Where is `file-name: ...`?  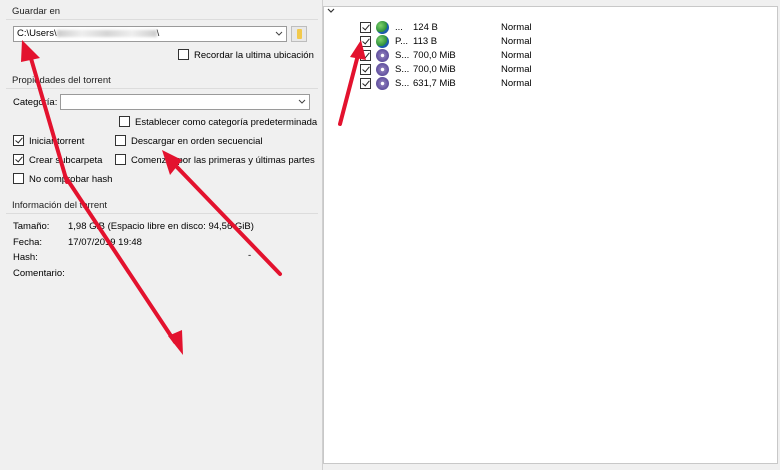
file-name: ... is located at coordinates (399, 27).